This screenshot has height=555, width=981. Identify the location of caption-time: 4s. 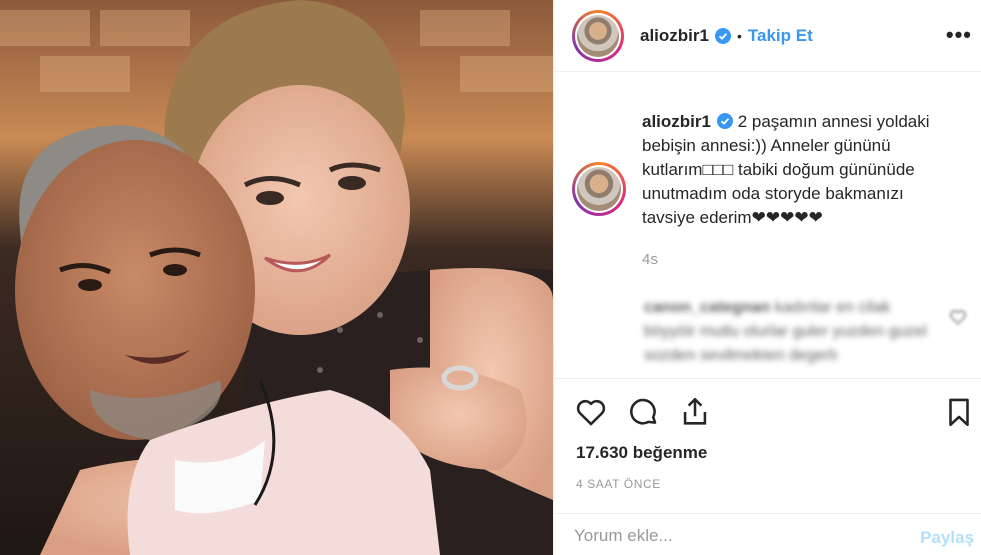
(650, 259).